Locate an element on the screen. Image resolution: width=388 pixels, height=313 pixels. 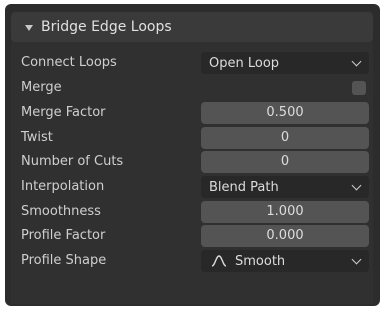
row-merge-factor: Merge Factor 0.500 is located at coordinates (192, 113).